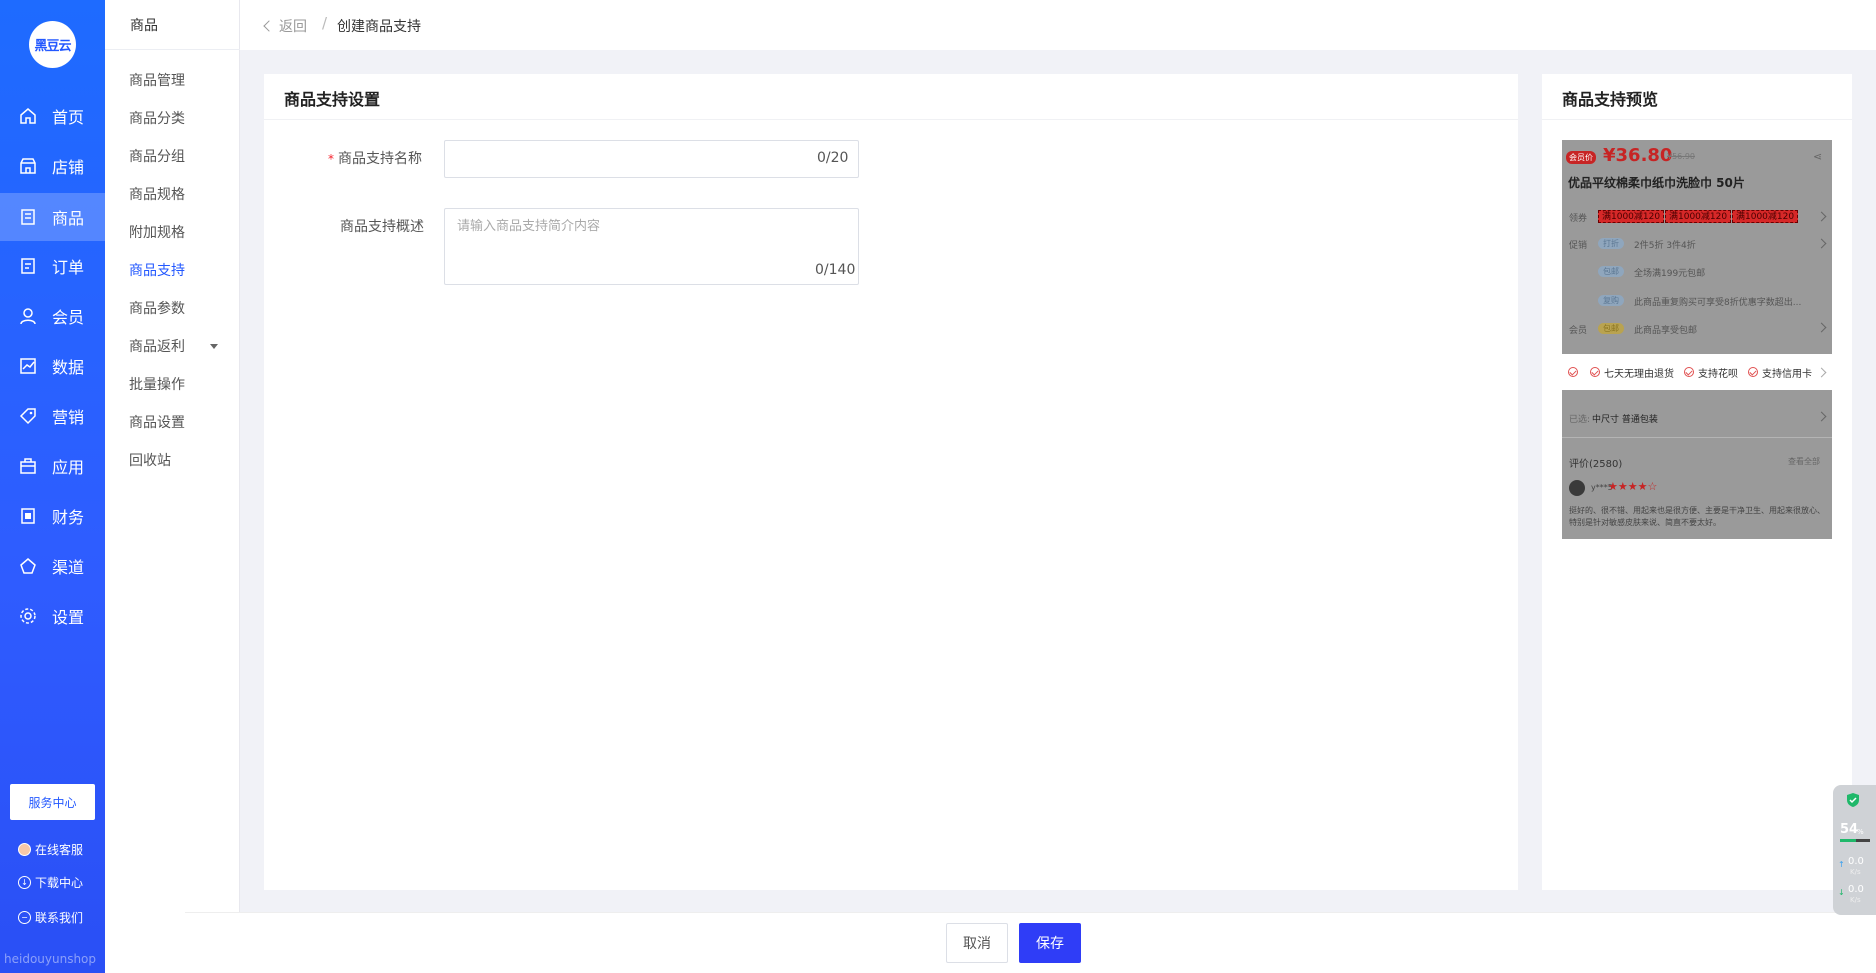 The height and width of the screenshot is (973, 1876). Describe the element at coordinates (157, 346) in the screenshot. I see `subnav-item-goods-rebate: 商品返利` at that location.